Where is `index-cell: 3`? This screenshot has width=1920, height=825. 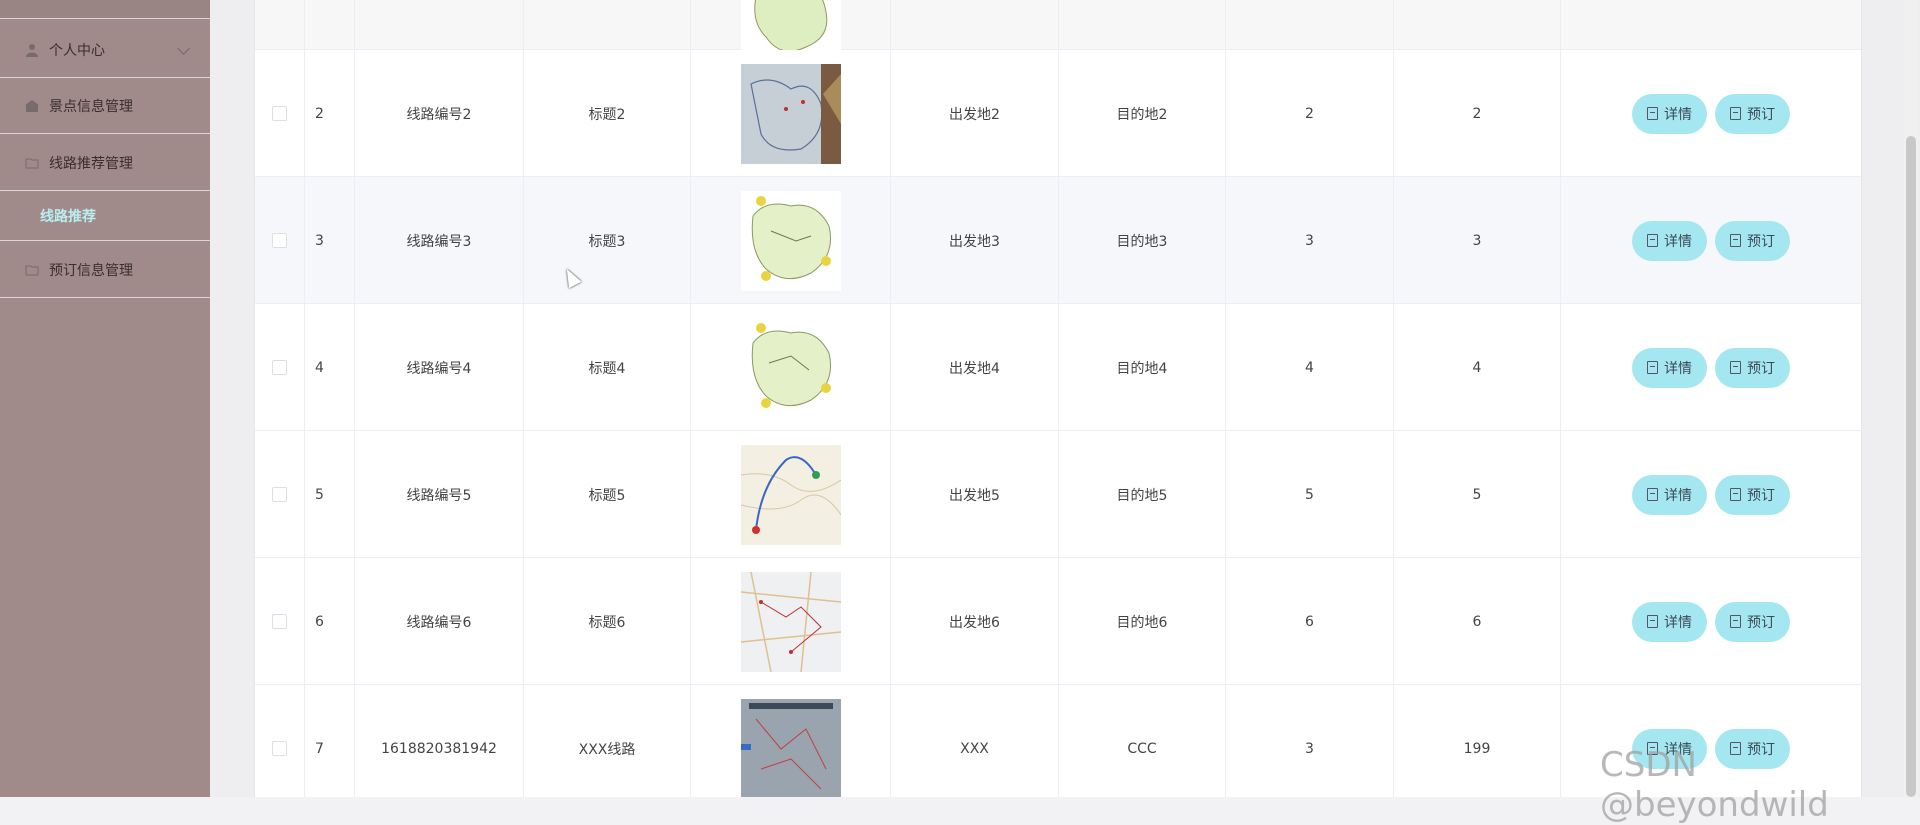 index-cell: 3 is located at coordinates (330, 240).